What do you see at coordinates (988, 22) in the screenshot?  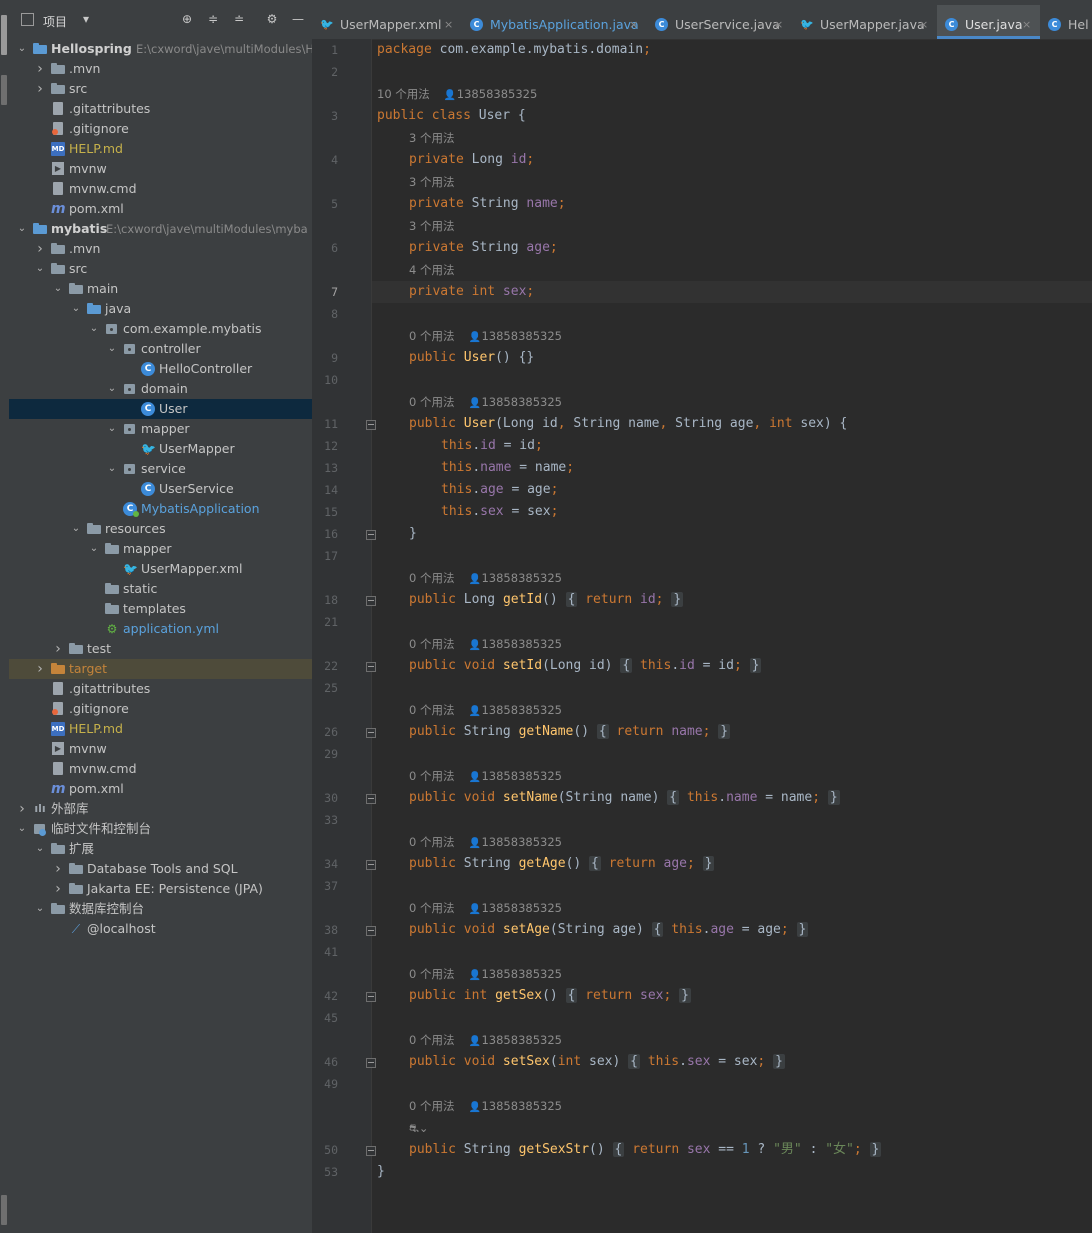 I see `editor-tab: C User.java ×` at bounding box center [988, 22].